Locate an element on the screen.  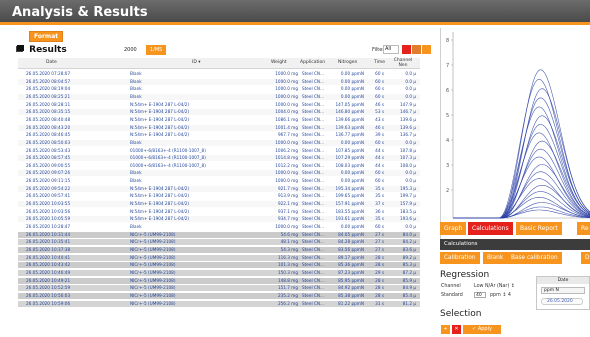
delete-filter-button is located at coordinates (406, 49).